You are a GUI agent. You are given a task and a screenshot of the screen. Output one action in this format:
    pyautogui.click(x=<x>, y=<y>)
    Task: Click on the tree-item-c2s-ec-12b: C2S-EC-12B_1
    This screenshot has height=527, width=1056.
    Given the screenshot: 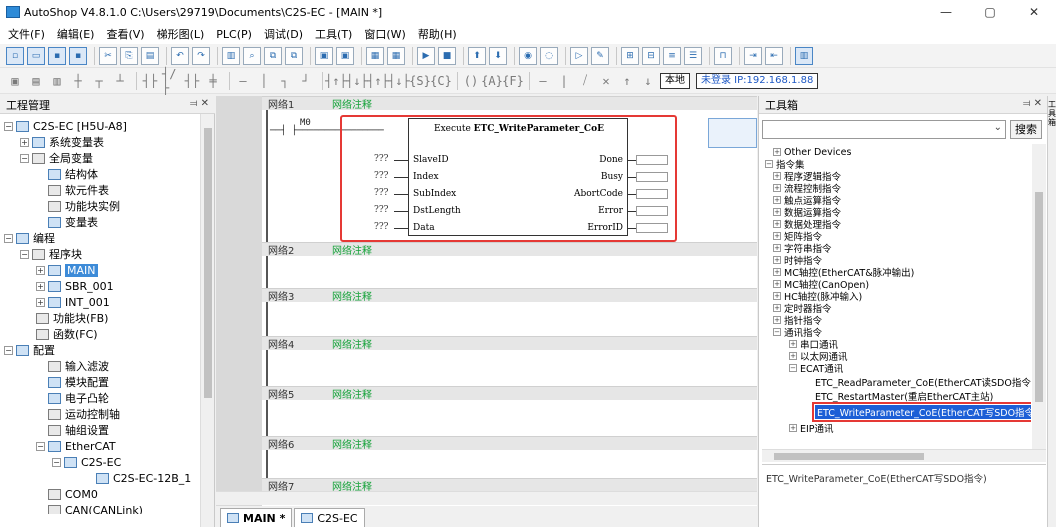 What is the action you would take?
    pyautogui.click(x=143, y=478)
    